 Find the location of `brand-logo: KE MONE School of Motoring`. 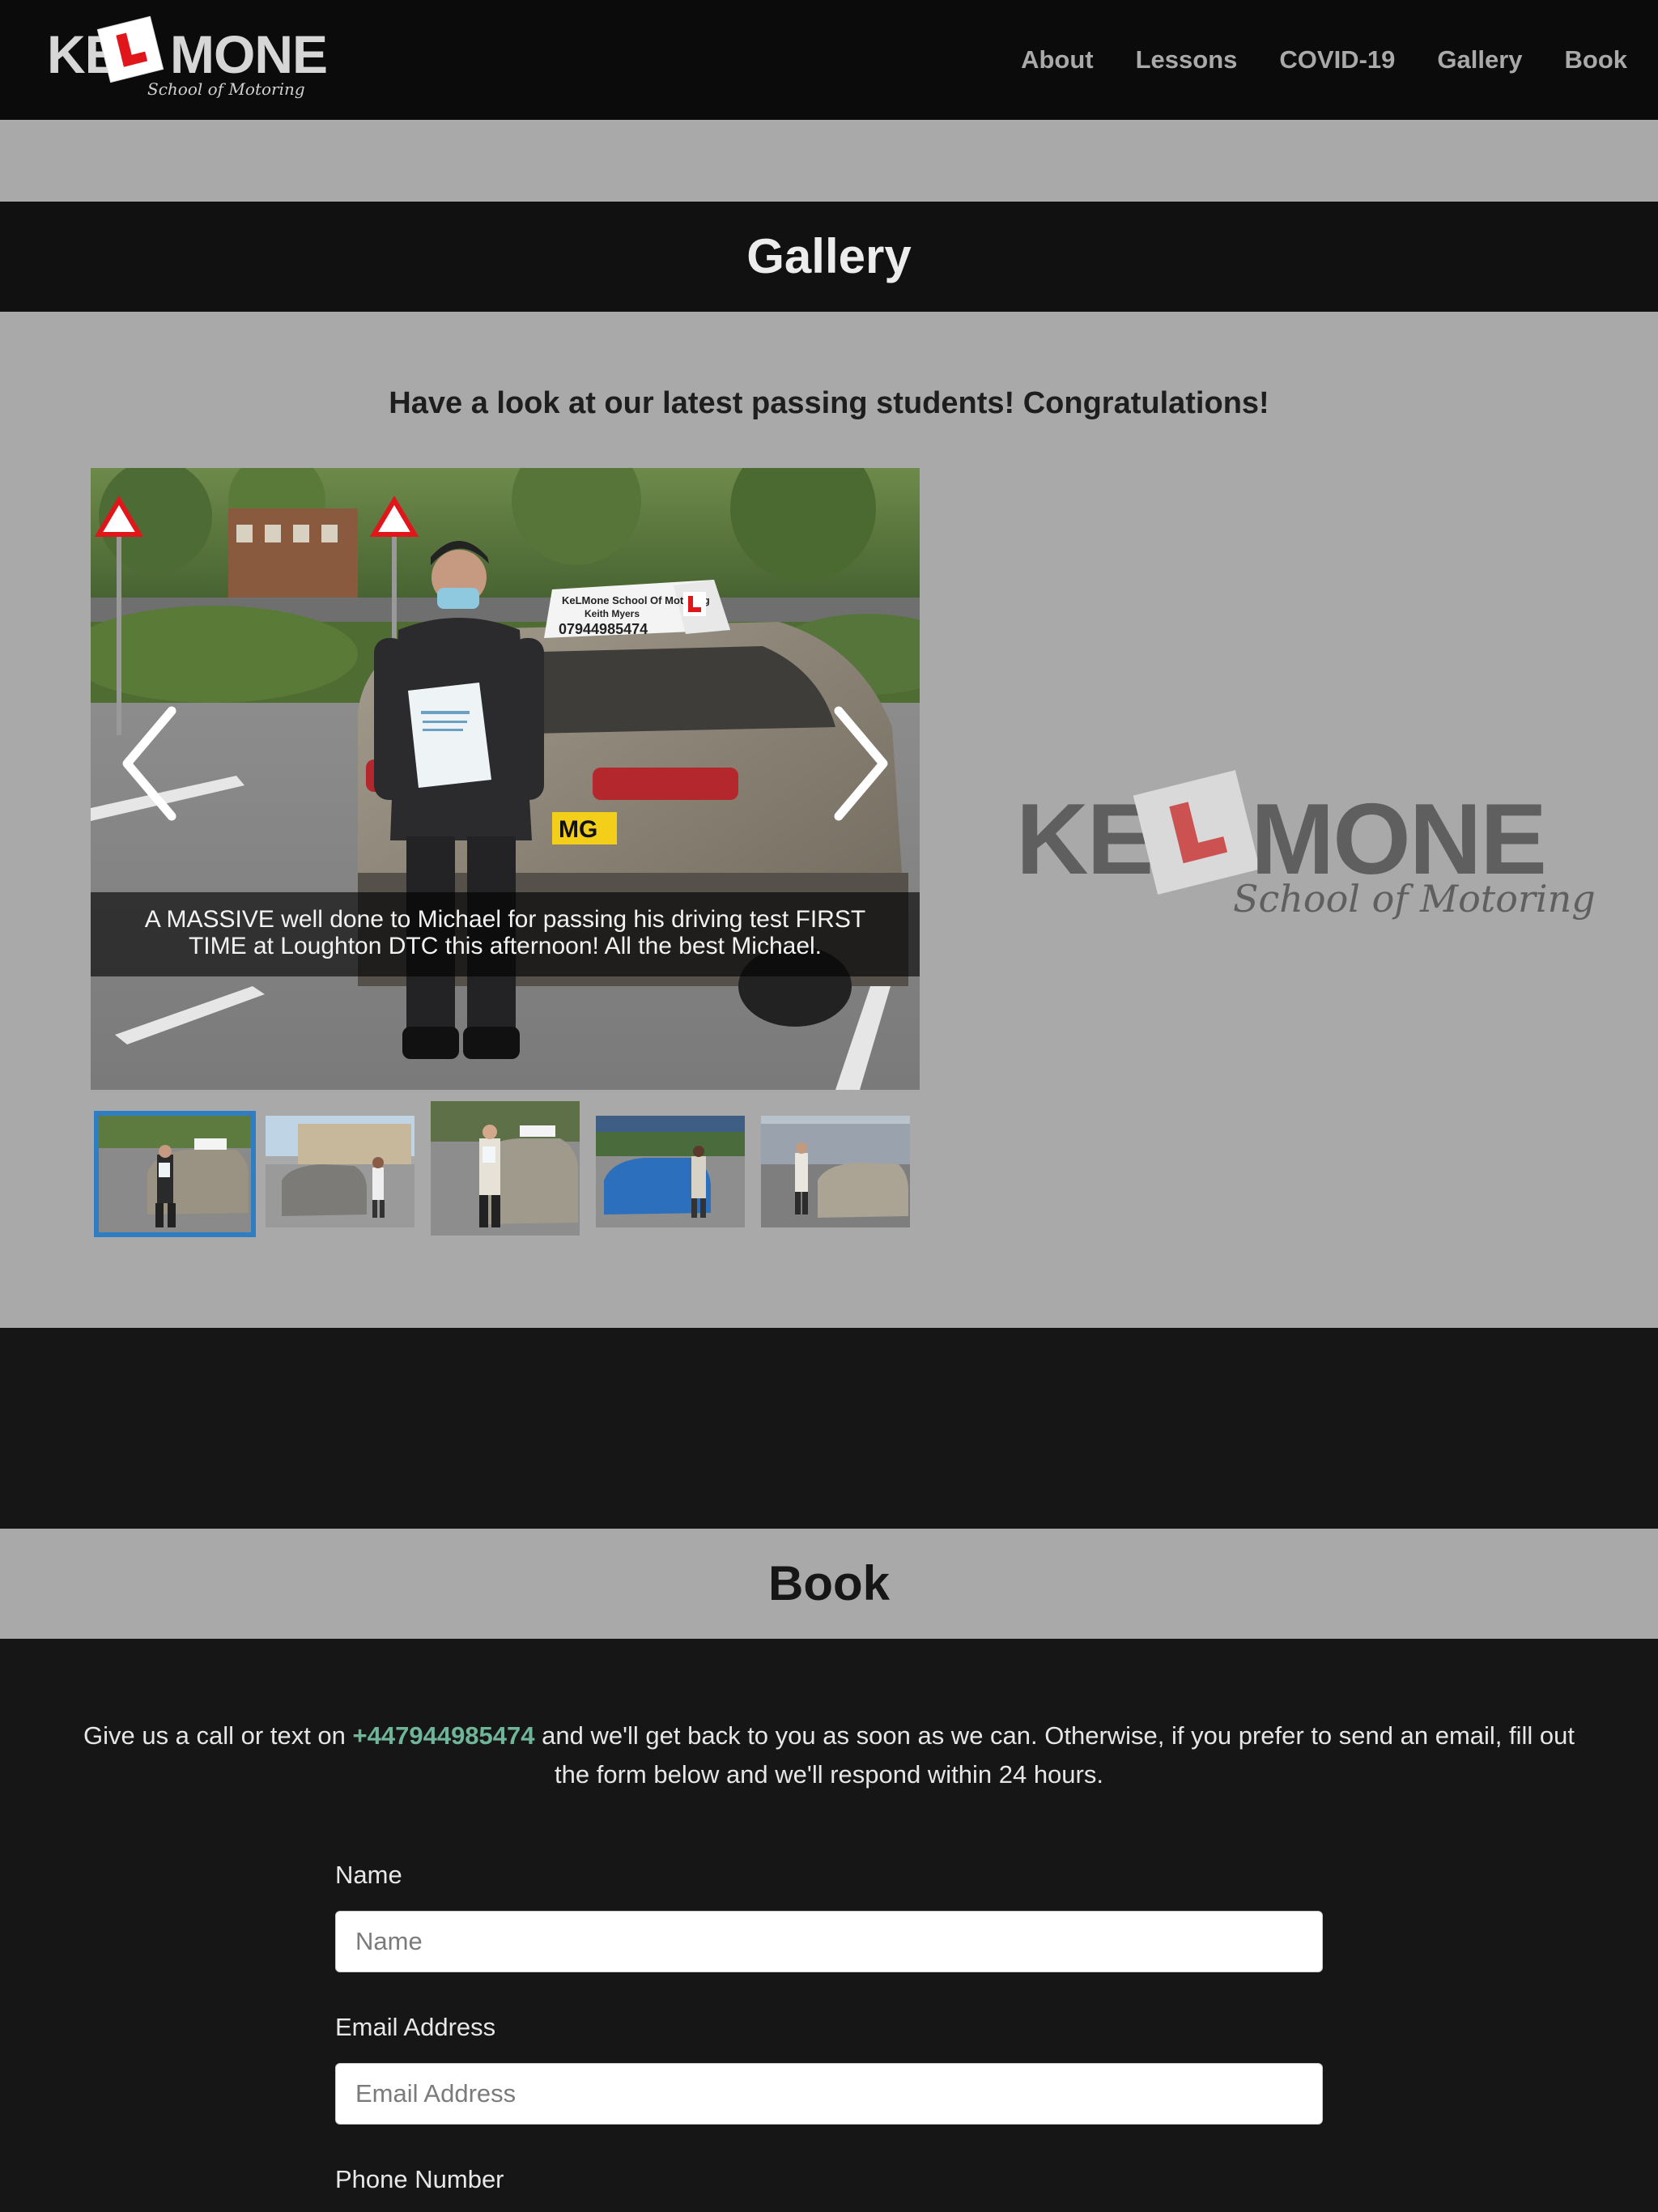

brand-logo: KE MONE School of Motoring is located at coordinates (187, 57).